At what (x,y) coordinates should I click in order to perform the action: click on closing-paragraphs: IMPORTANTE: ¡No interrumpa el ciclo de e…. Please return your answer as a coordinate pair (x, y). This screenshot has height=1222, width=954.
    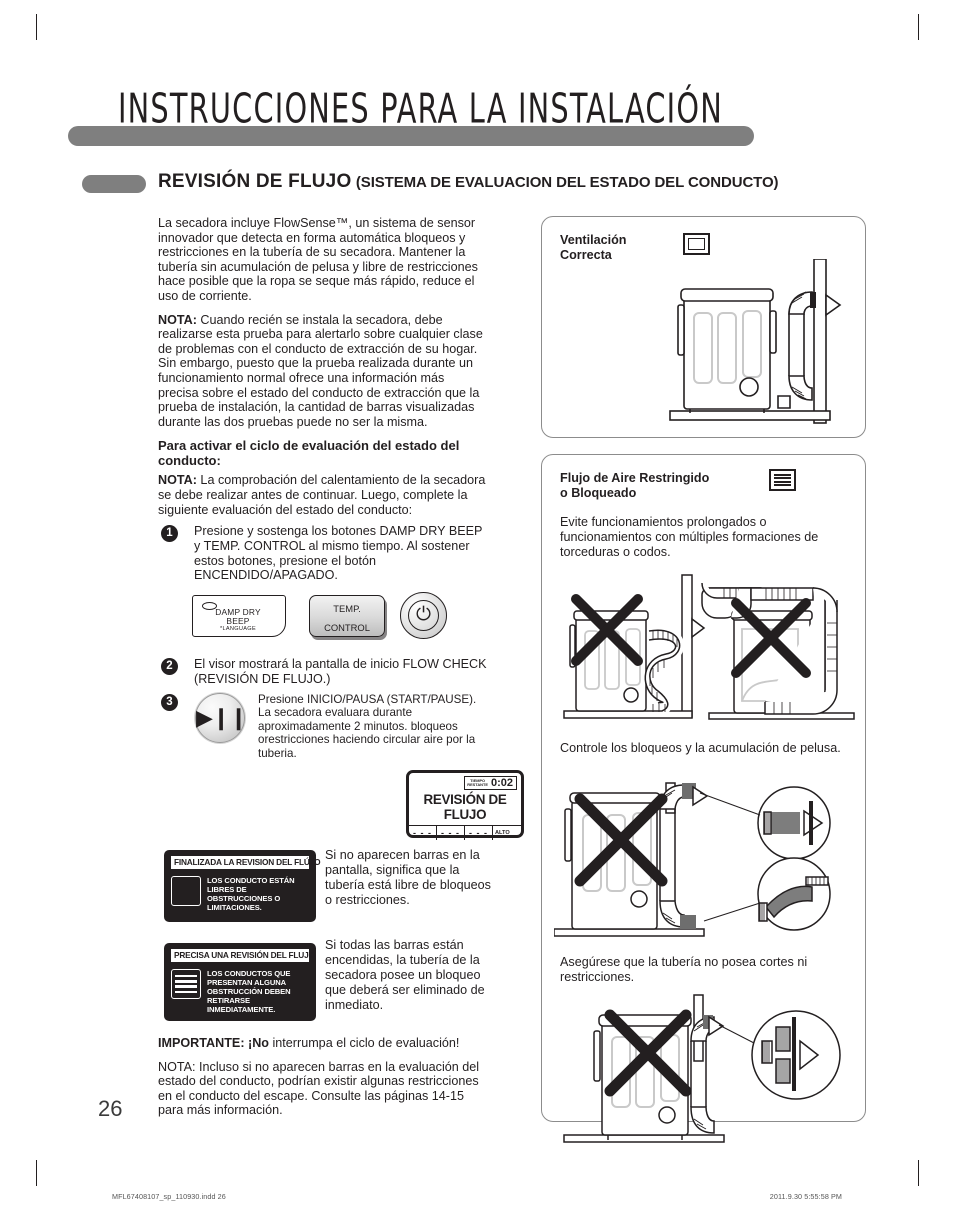
    Looking at the image, I should click on (323, 1081).